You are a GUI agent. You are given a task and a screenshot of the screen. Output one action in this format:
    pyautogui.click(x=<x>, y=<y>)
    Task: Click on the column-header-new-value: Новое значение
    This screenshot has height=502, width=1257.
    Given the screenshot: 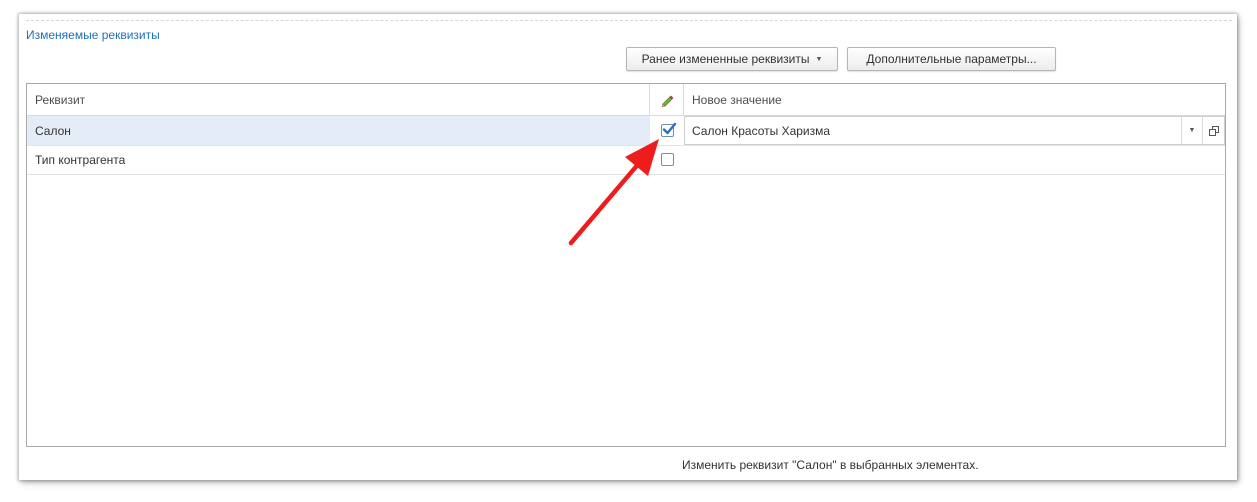 What is the action you would take?
    pyautogui.click(x=954, y=99)
    